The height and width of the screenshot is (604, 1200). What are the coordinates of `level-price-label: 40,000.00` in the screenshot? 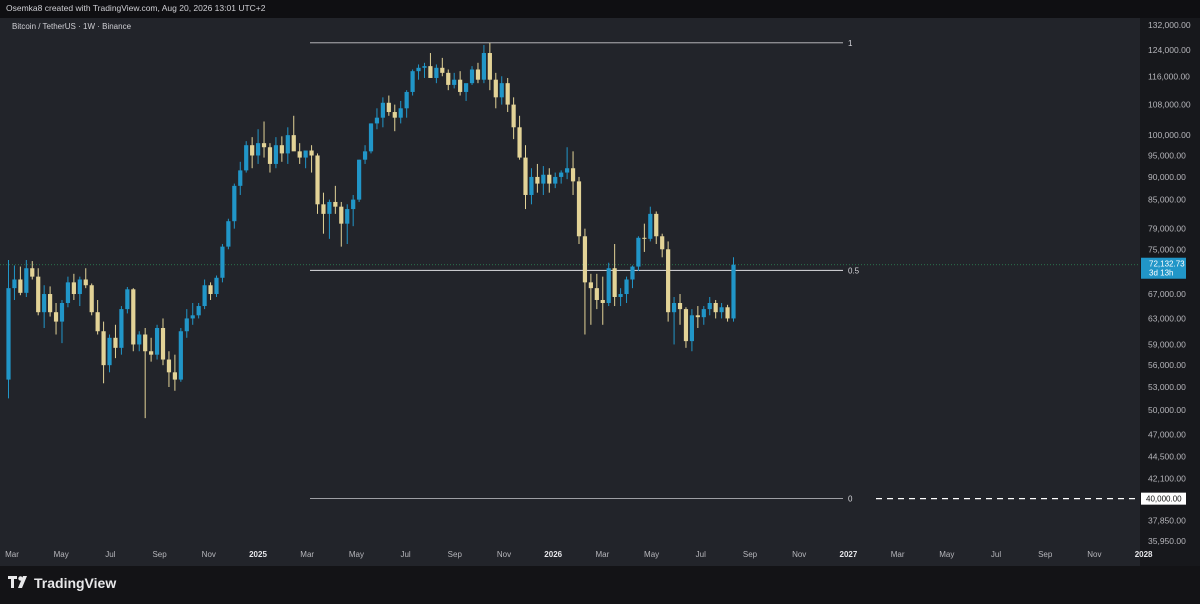 It's located at (1164, 499).